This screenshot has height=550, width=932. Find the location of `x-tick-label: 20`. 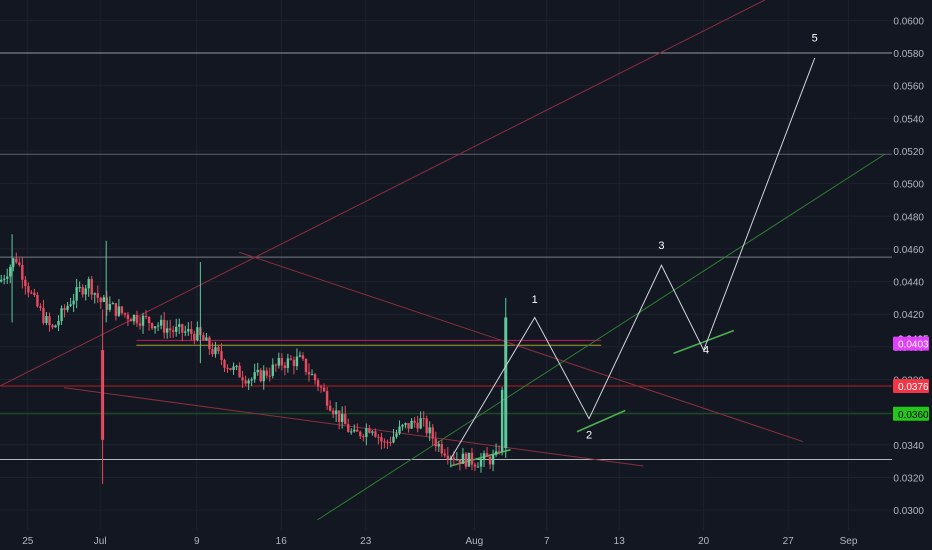

x-tick-label: 20 is located at coordinates (704, 541).